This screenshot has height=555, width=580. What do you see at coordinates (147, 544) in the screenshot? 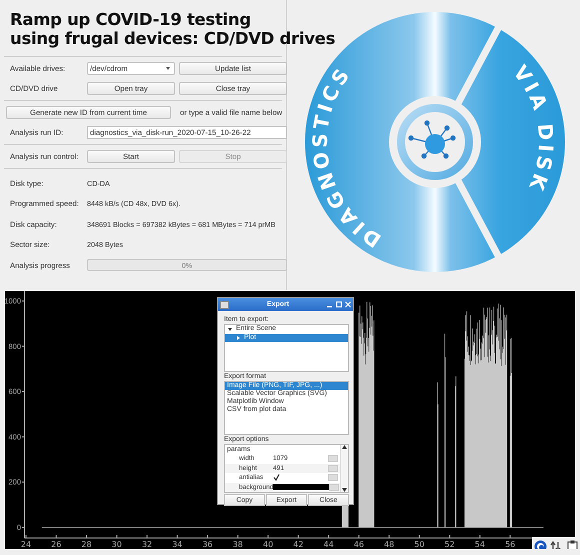
I see `tick-label: 32` at bounding box center [147, 544].